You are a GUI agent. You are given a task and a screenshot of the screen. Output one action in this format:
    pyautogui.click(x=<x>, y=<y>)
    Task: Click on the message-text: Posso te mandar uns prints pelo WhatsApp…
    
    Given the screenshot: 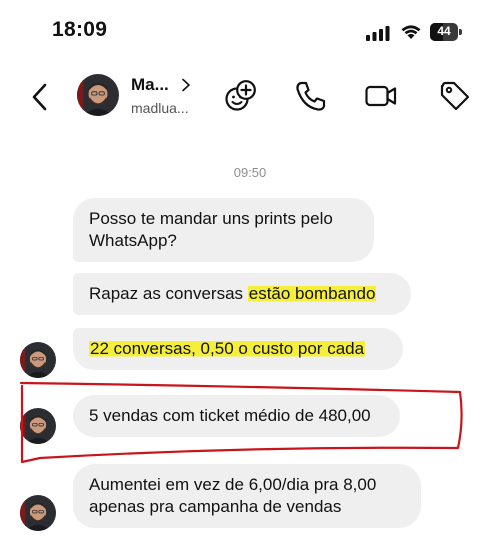 What is the action you would take?
    pyautogui.click(x=211, y=229)
    